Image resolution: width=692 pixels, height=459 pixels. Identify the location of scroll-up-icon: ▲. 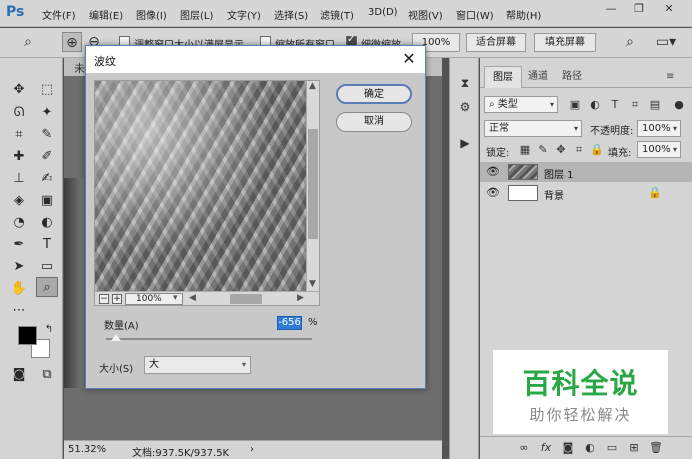
(312, 86).